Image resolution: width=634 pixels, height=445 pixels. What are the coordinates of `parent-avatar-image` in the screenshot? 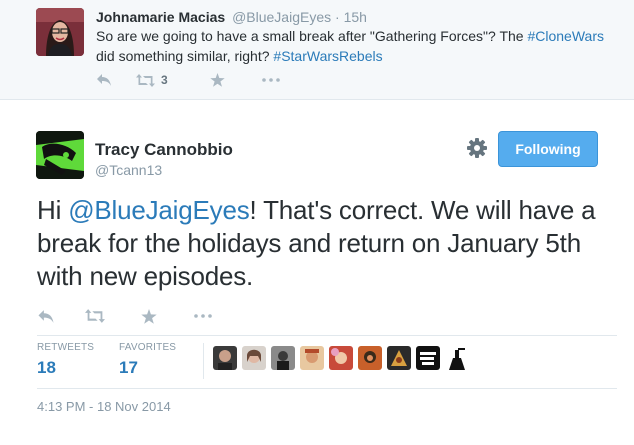 It's located at (60, 32).